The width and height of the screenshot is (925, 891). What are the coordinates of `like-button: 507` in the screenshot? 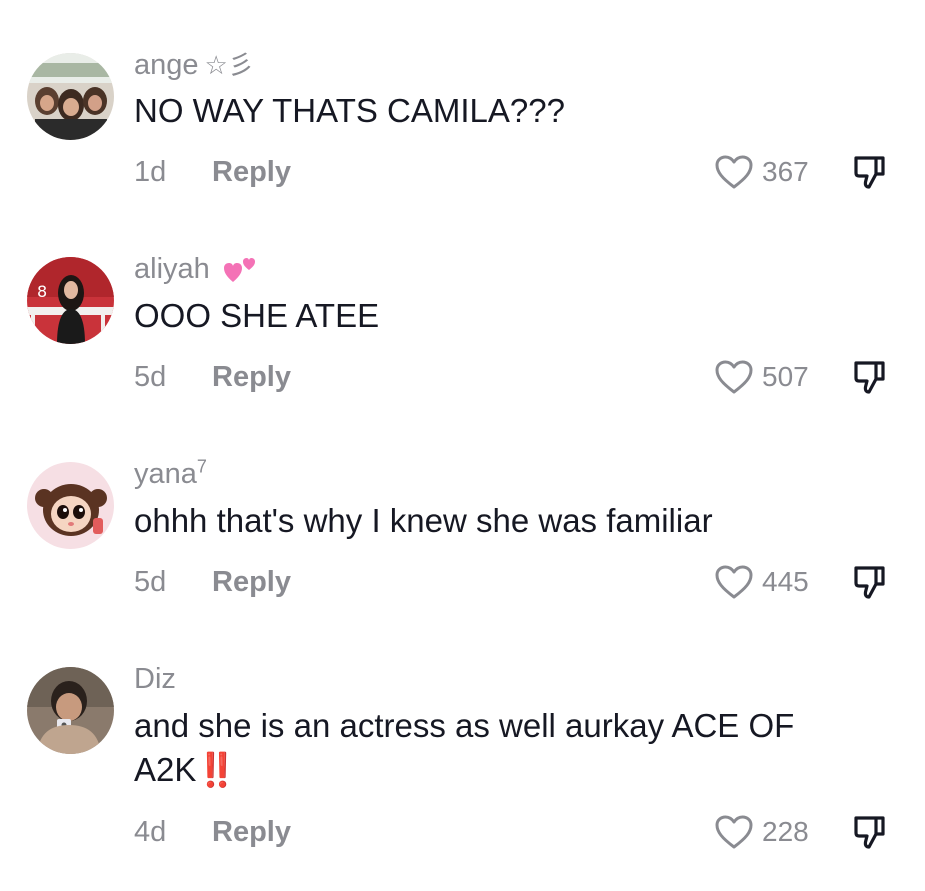 It's located at (761, 377).